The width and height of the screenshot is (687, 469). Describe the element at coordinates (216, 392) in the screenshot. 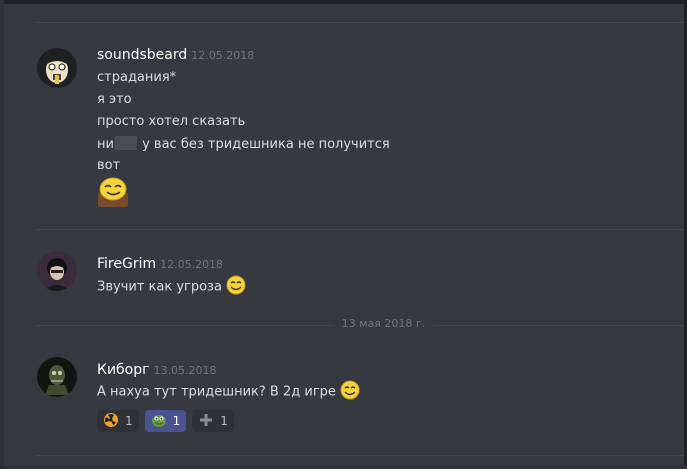

I see `message-text-part: А нахуа тут тридешник? В 2д игре` at that location.